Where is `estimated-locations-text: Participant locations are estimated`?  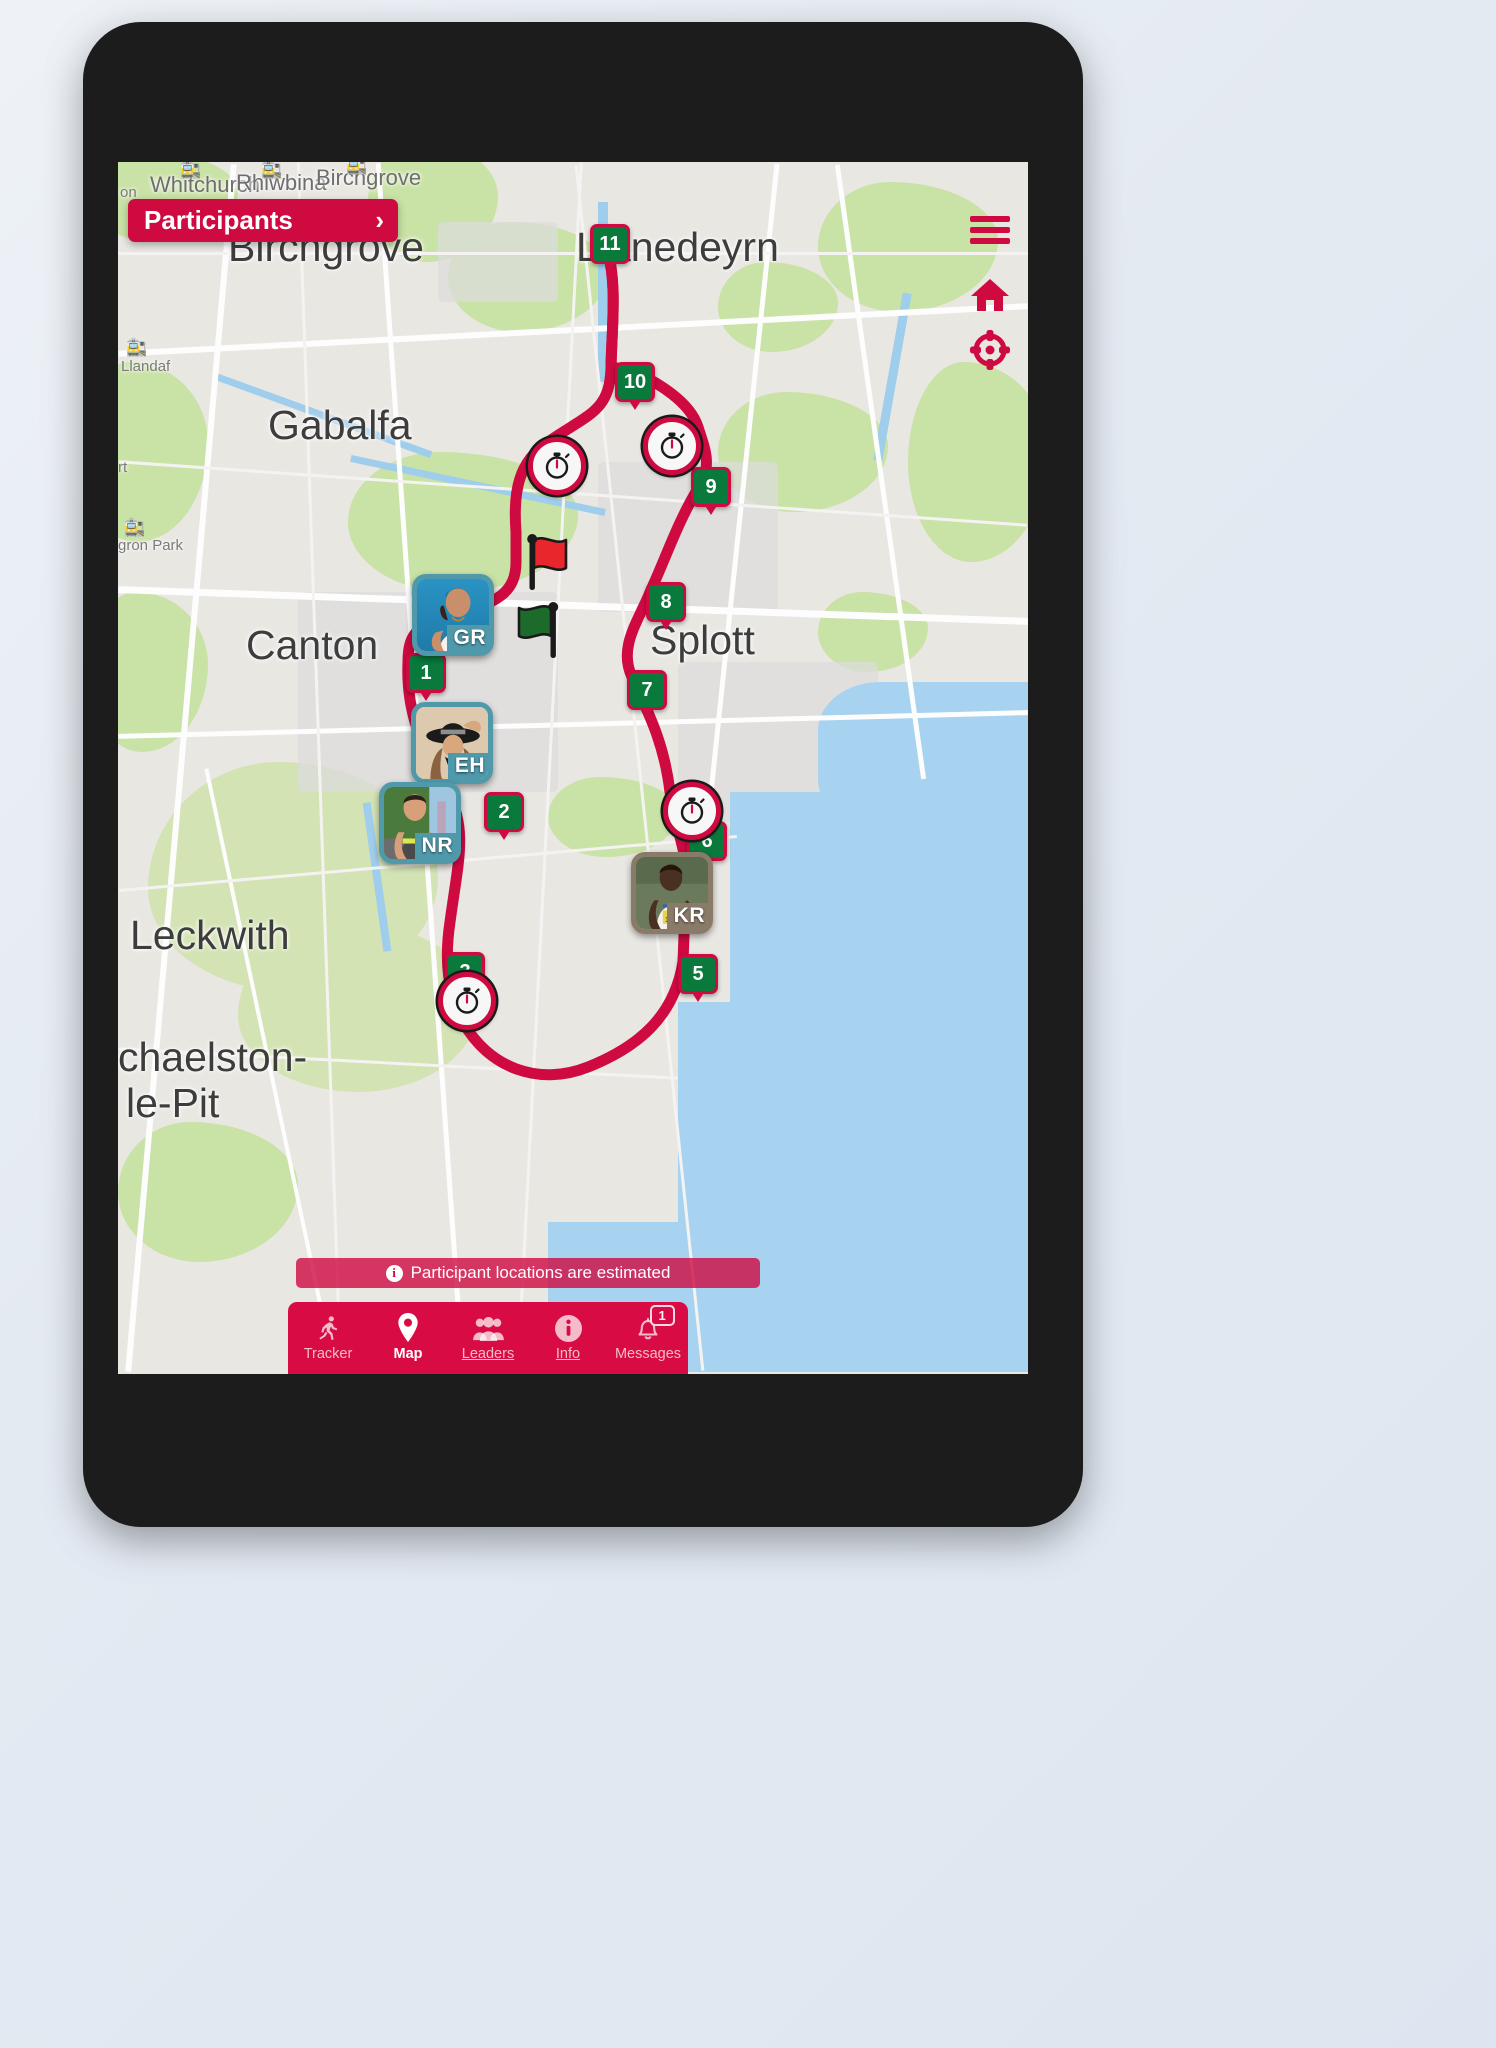 estimated-locations-text: Participant locations are estimated is located at coordinates (540, 1272).